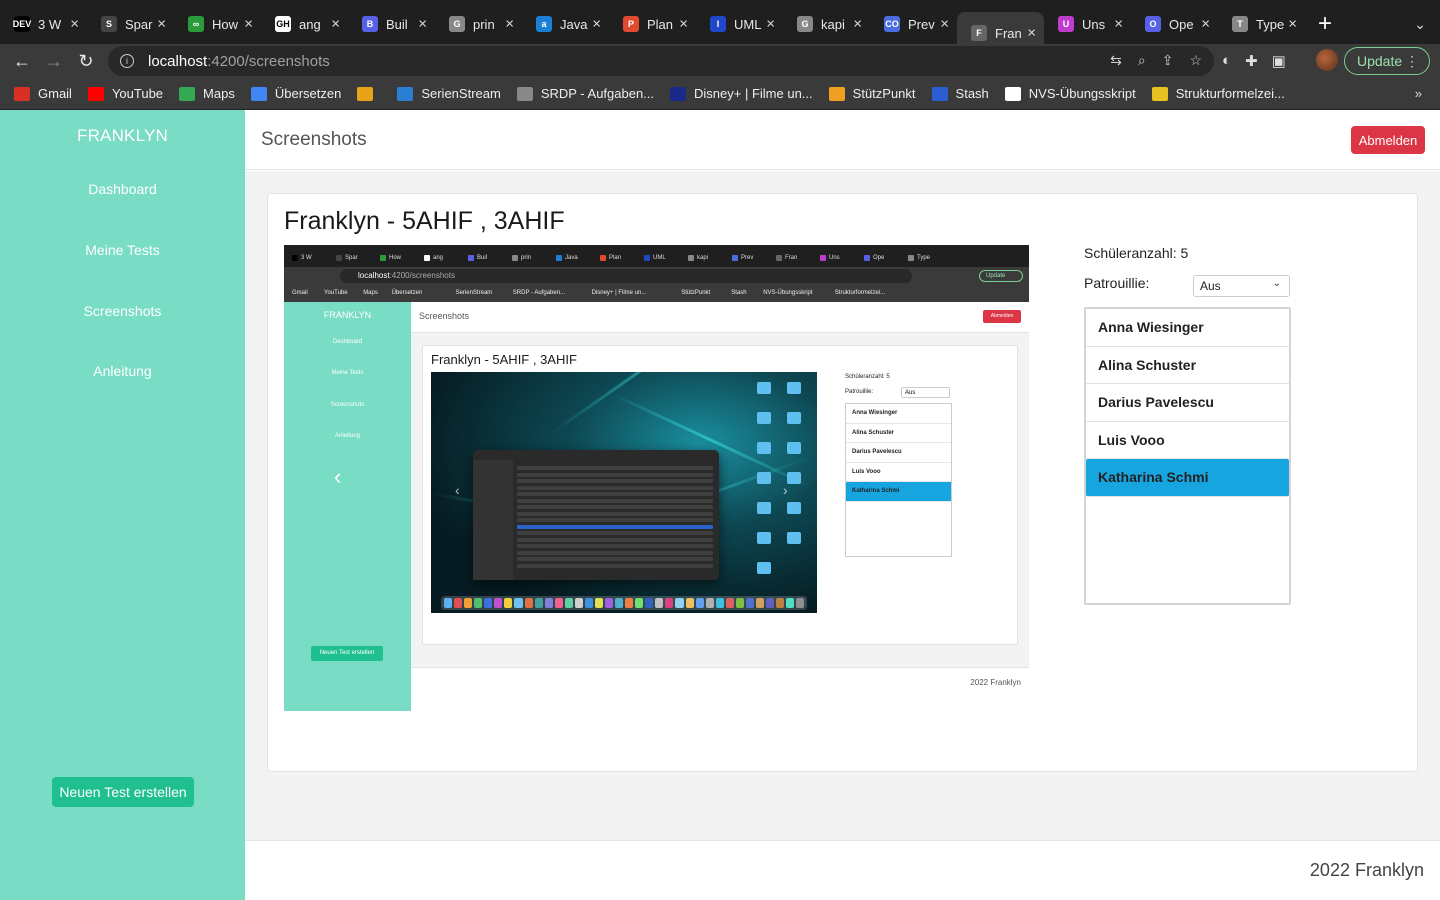 This screenshot has height=900, width=1440. Describe the element at coordinates (1187, 365) in the screenshot. I see `student-list-item: Alina Schuster` at that location.